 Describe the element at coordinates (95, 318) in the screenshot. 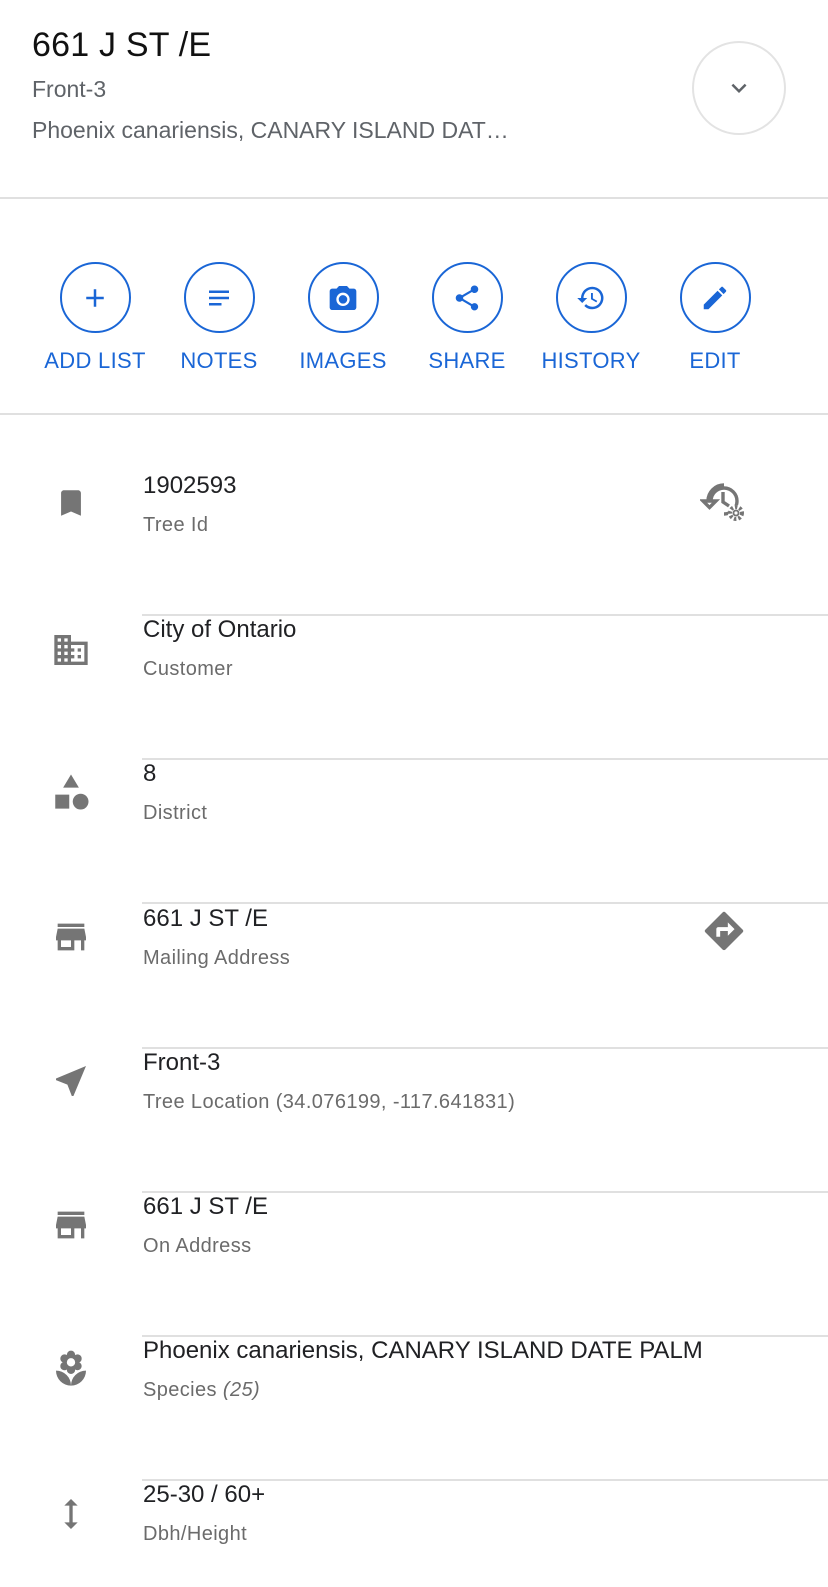

I see `add-list-button: ADD LIST` at that location.